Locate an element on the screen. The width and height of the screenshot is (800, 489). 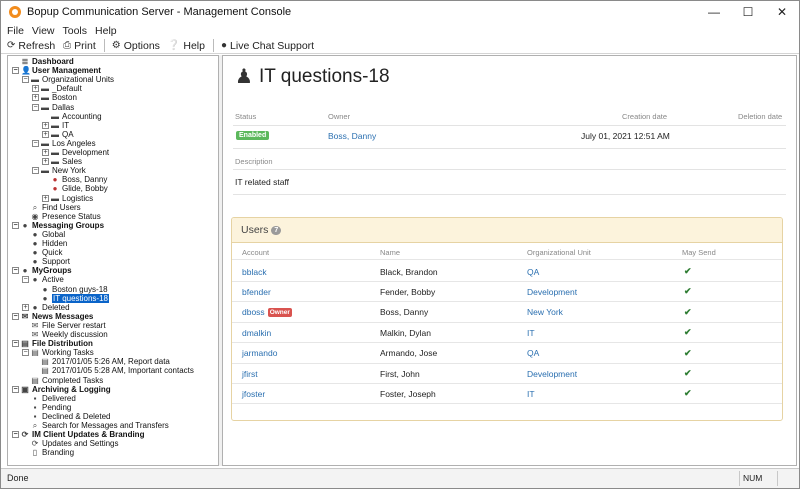
tree-node: ◉ Presence Status is located at coordinates (61, 216).